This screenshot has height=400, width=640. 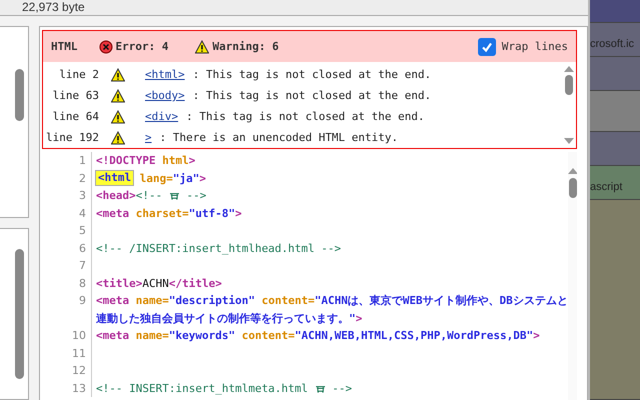 I want to click on code-token: 連動した独自会員サイトの制作等を行っています。", so click(x=226, y=318).